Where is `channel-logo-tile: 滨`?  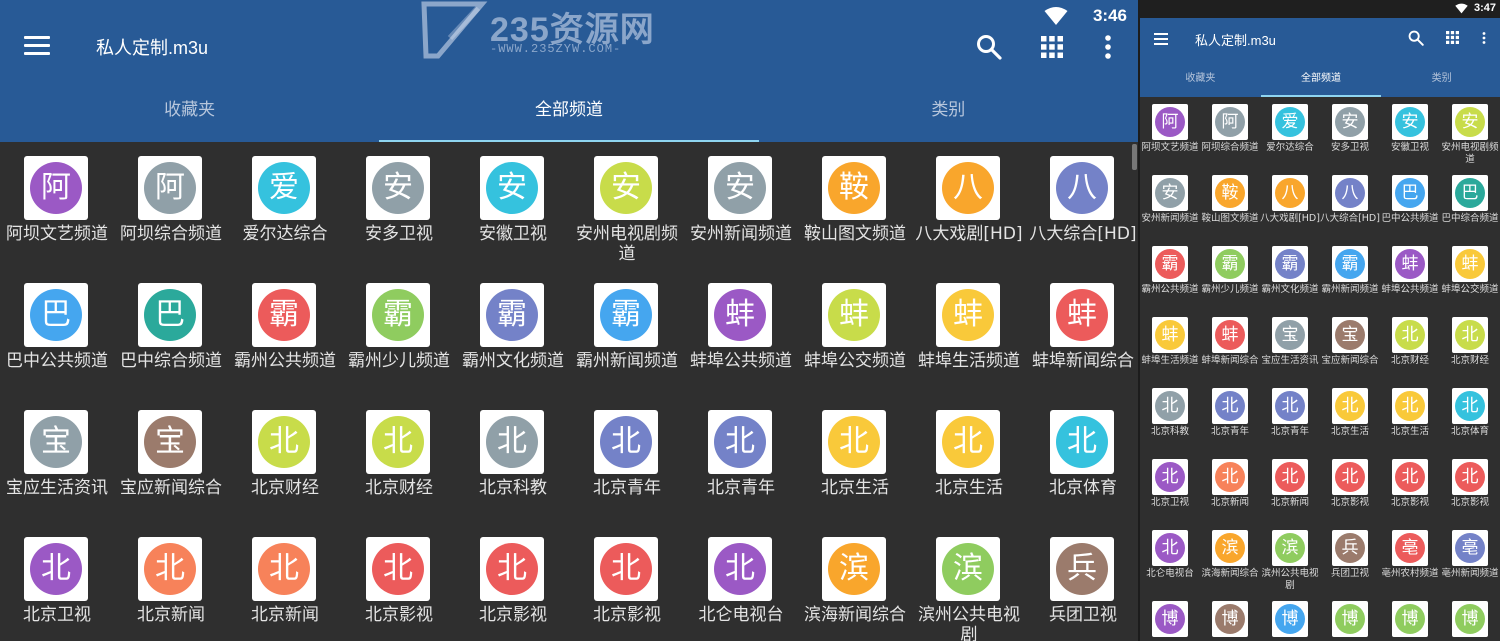 channel-logo-tile: 滨 is located at coordinates (854, 569).